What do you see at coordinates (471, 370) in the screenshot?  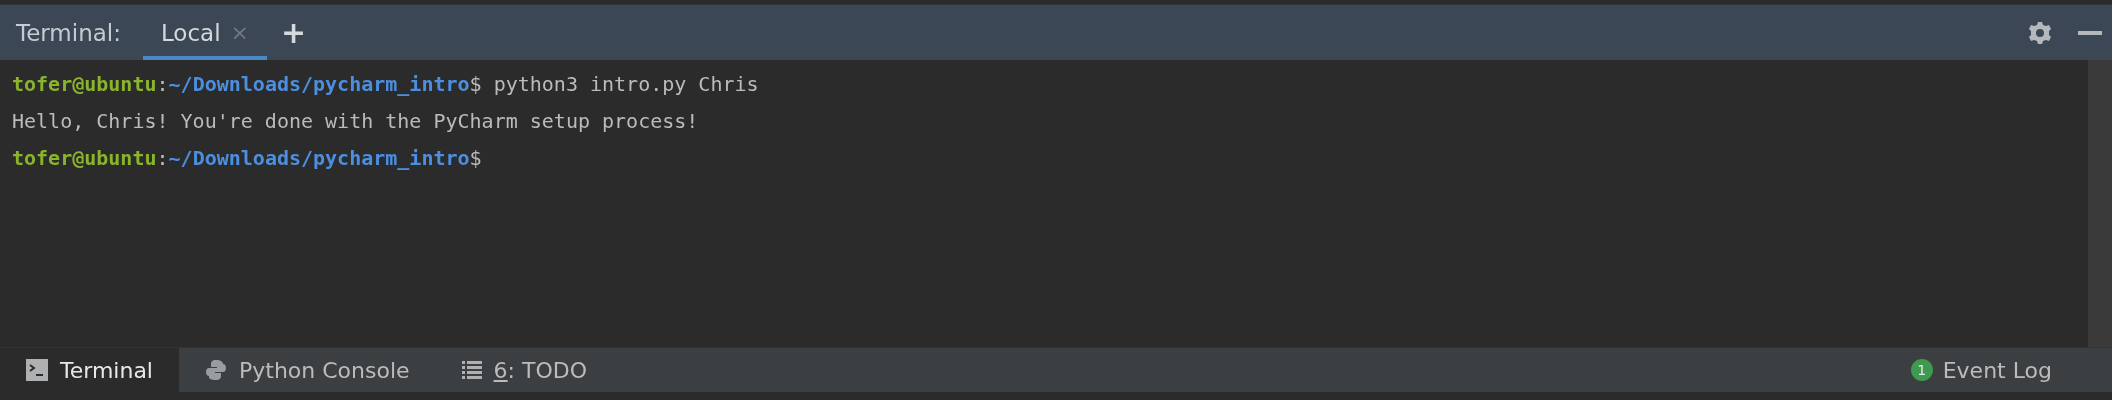 I see `list-icon` at bounding box center [471, 370].